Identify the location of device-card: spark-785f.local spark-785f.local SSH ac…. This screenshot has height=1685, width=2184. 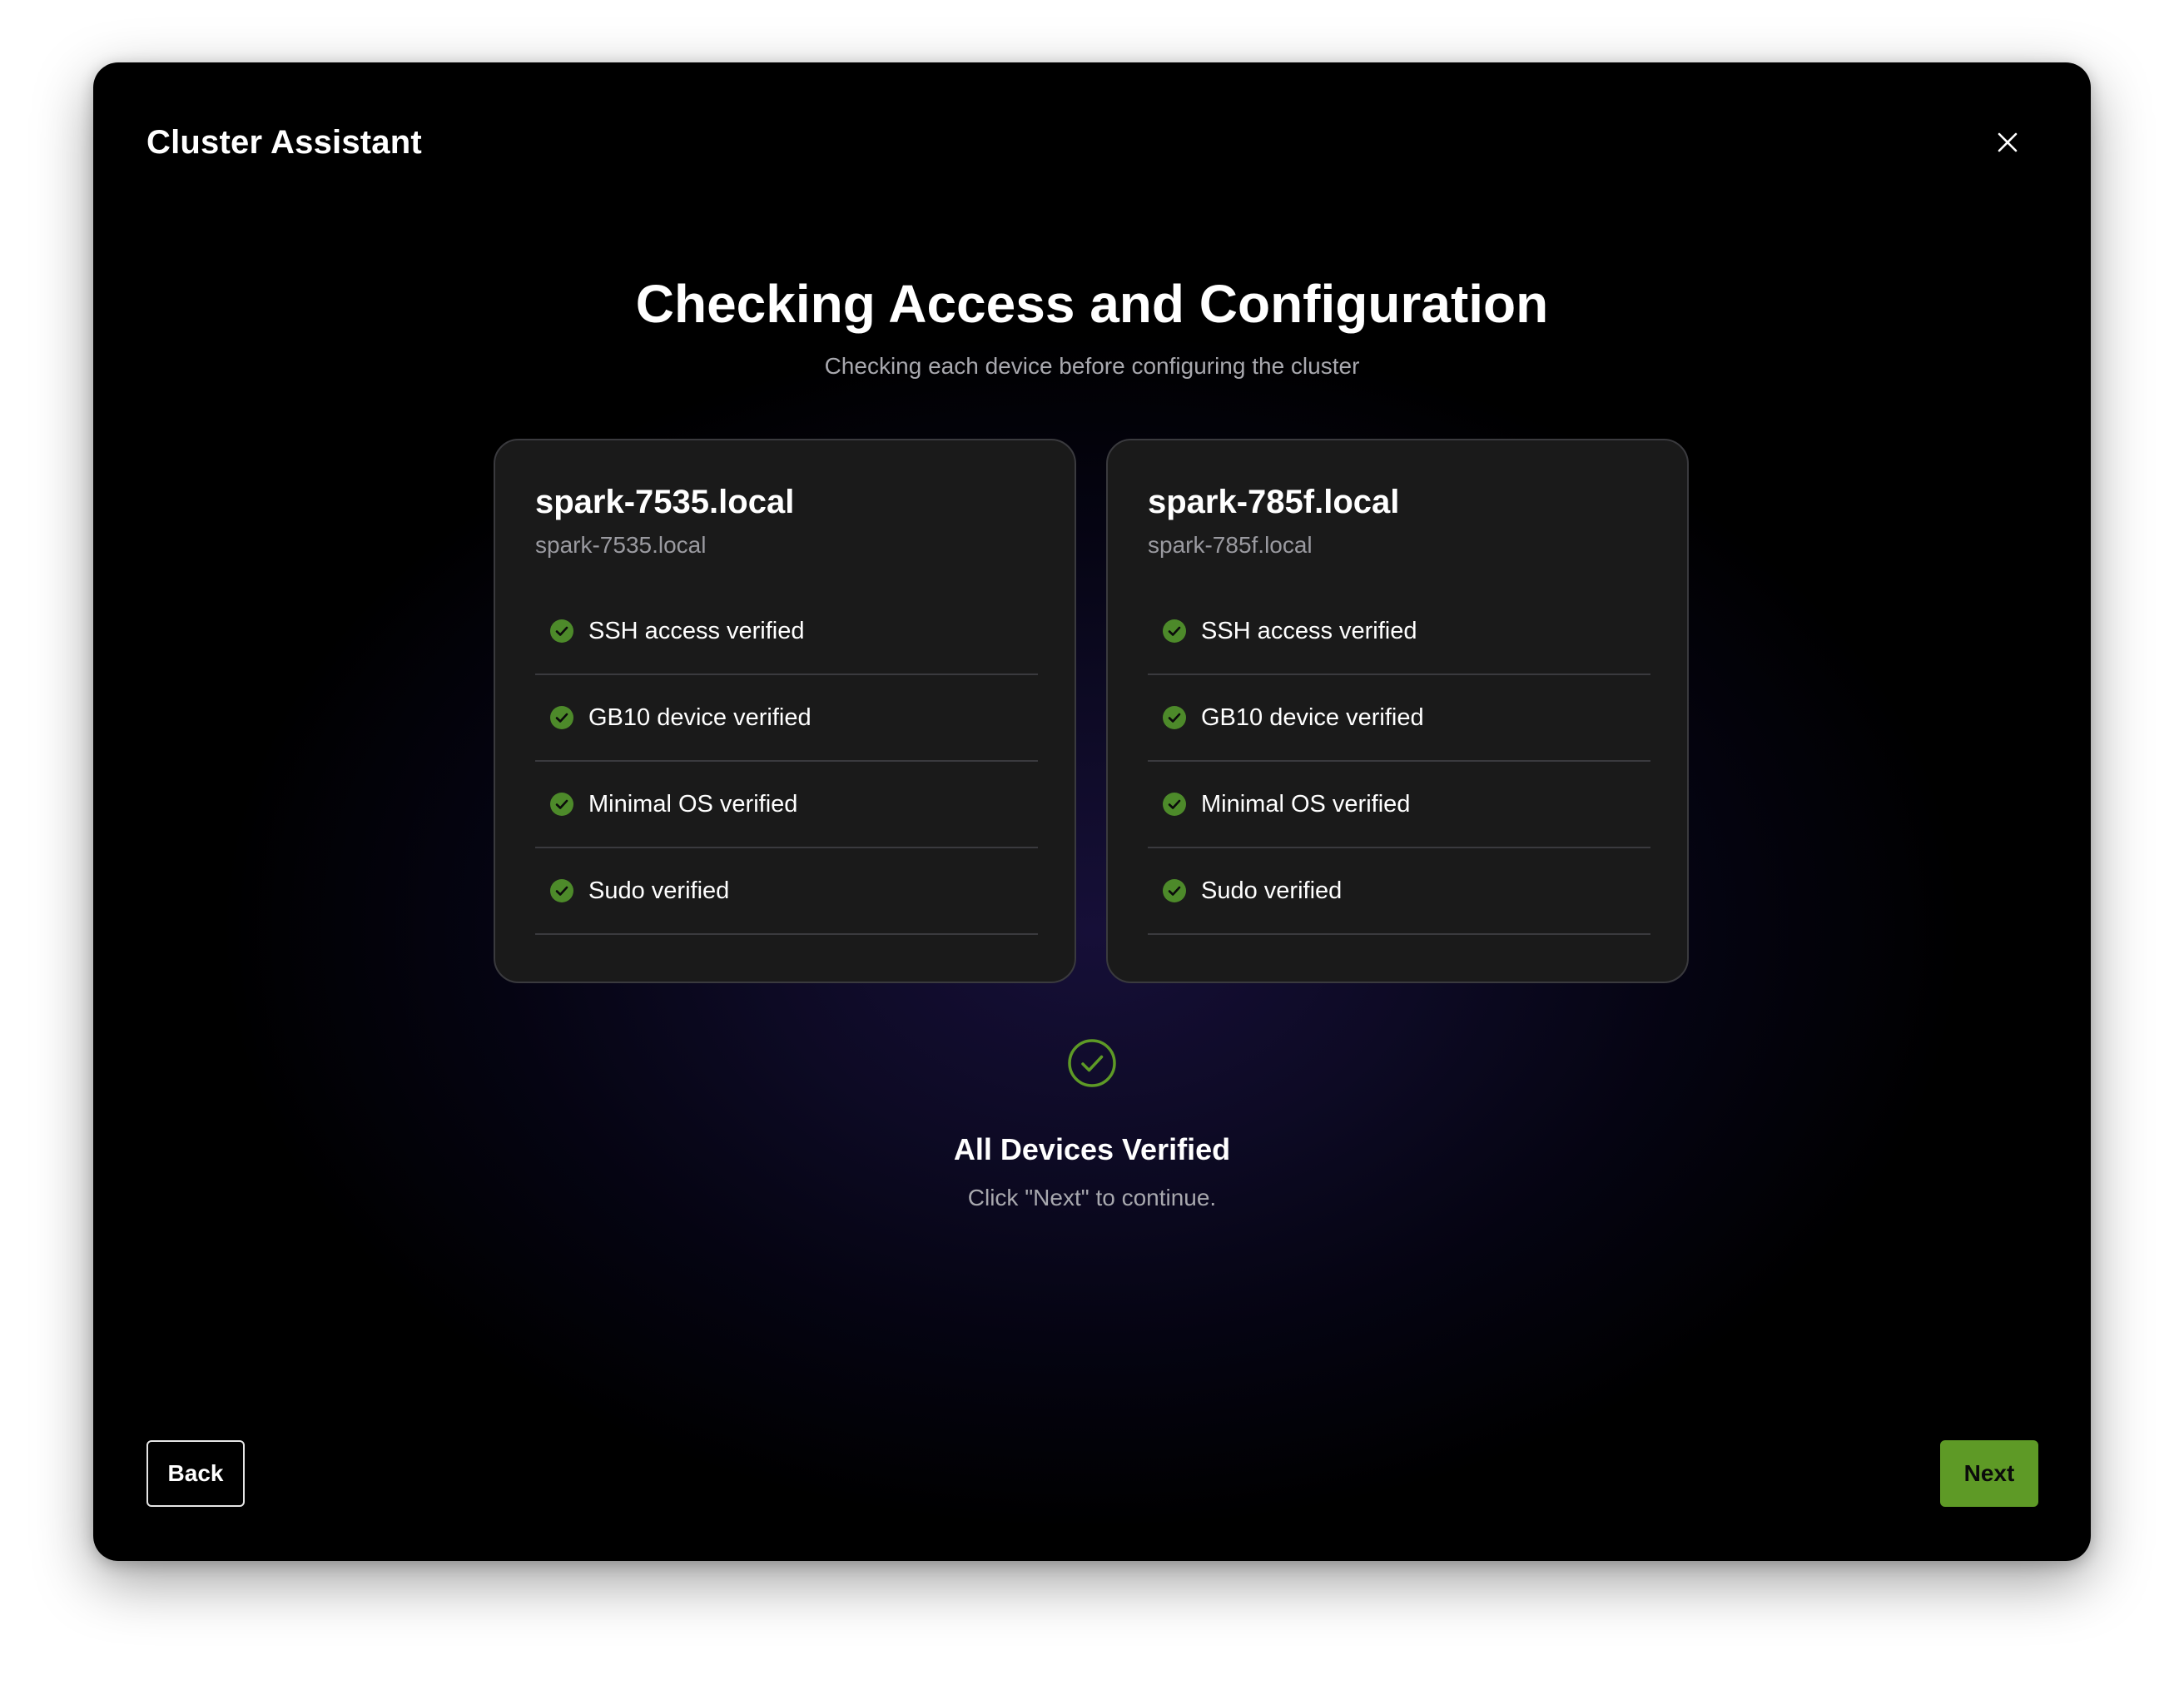
(1397, 711).